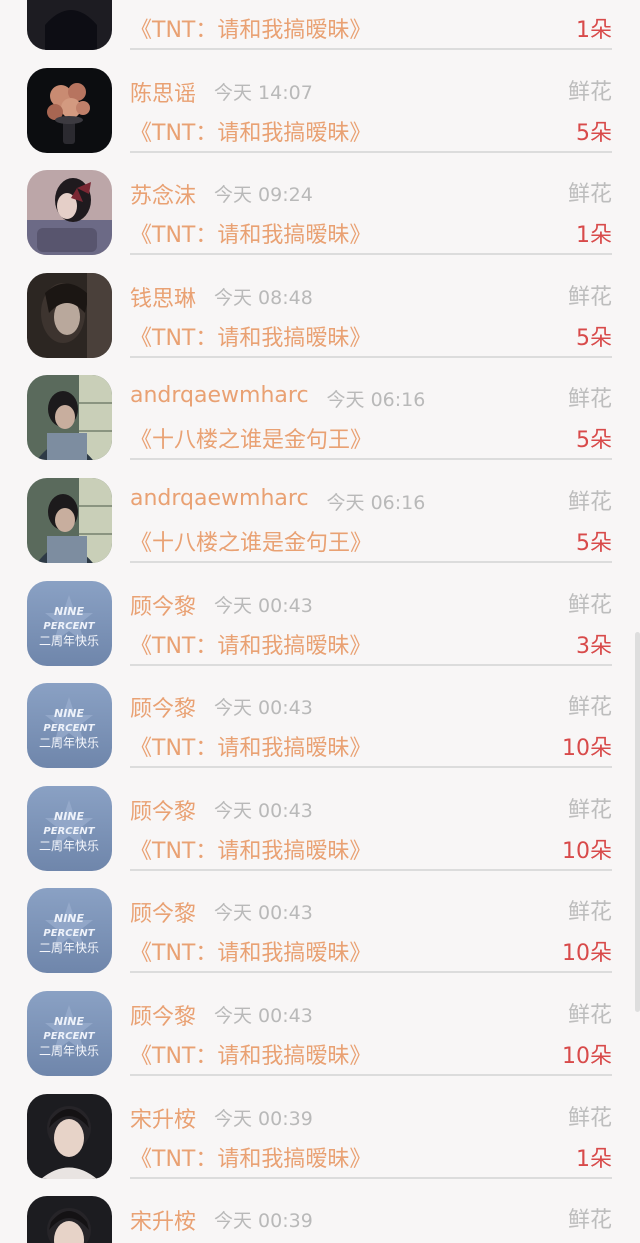 The width and height of the screenshot is (640, 1243). I want to click on scrollbar, so click(637, 822).